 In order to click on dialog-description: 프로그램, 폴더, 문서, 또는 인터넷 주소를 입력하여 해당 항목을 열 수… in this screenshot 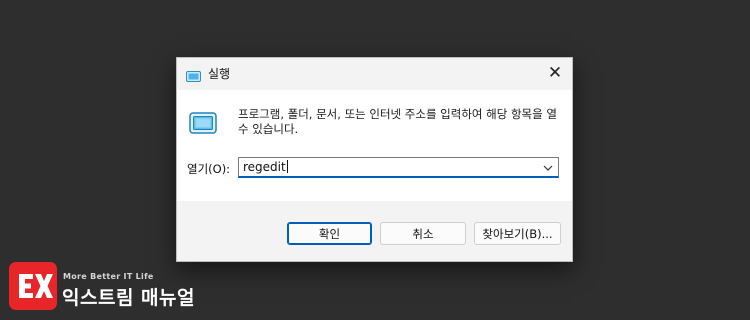, I will do `click(397, 121)`.